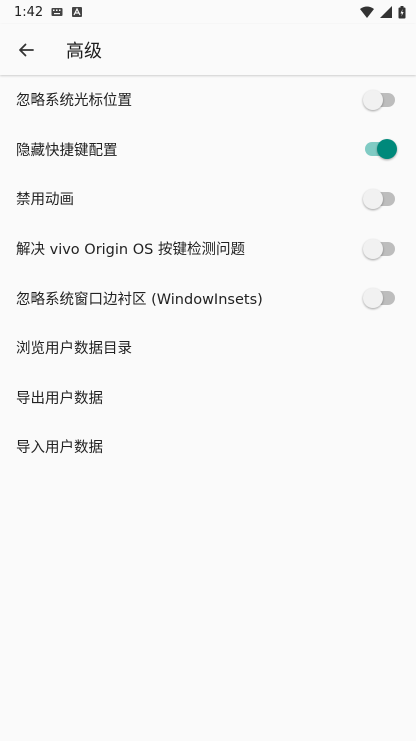  What do you see at coordinates (208, 199) in the screenshot?
I see `setting-disable-animations: 禁用动画` at bounding box center [208, 199].